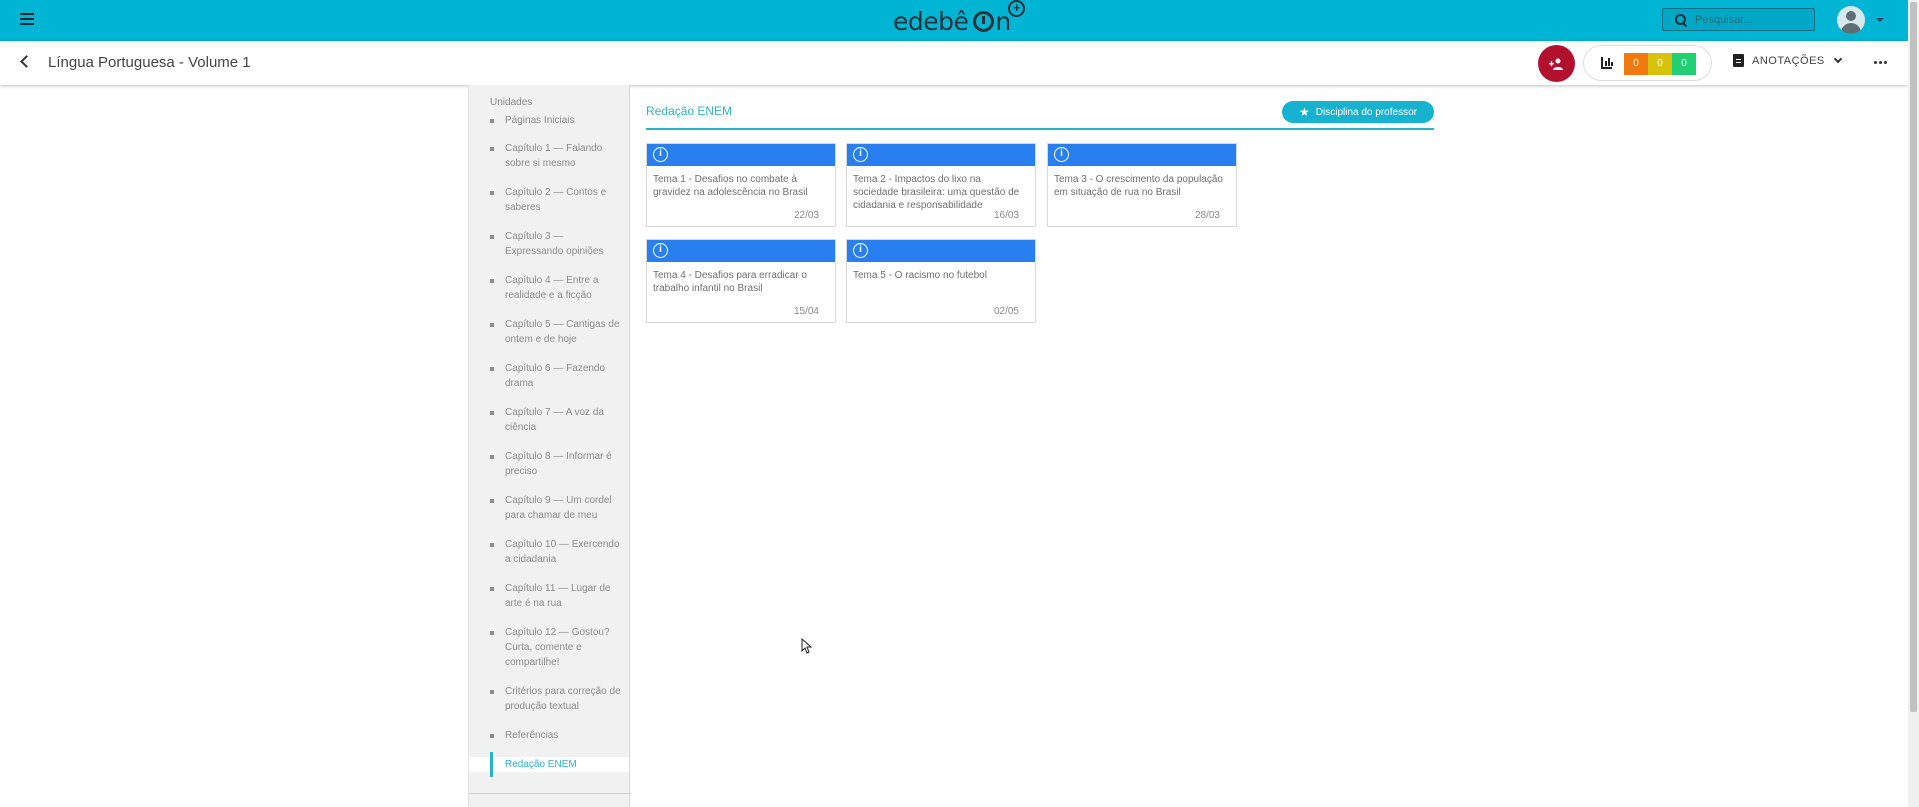  What do you see at coordinates (999, 18) in the screenshot?
I see `logo-on-mark: n +` at bounding box center [999, 18].